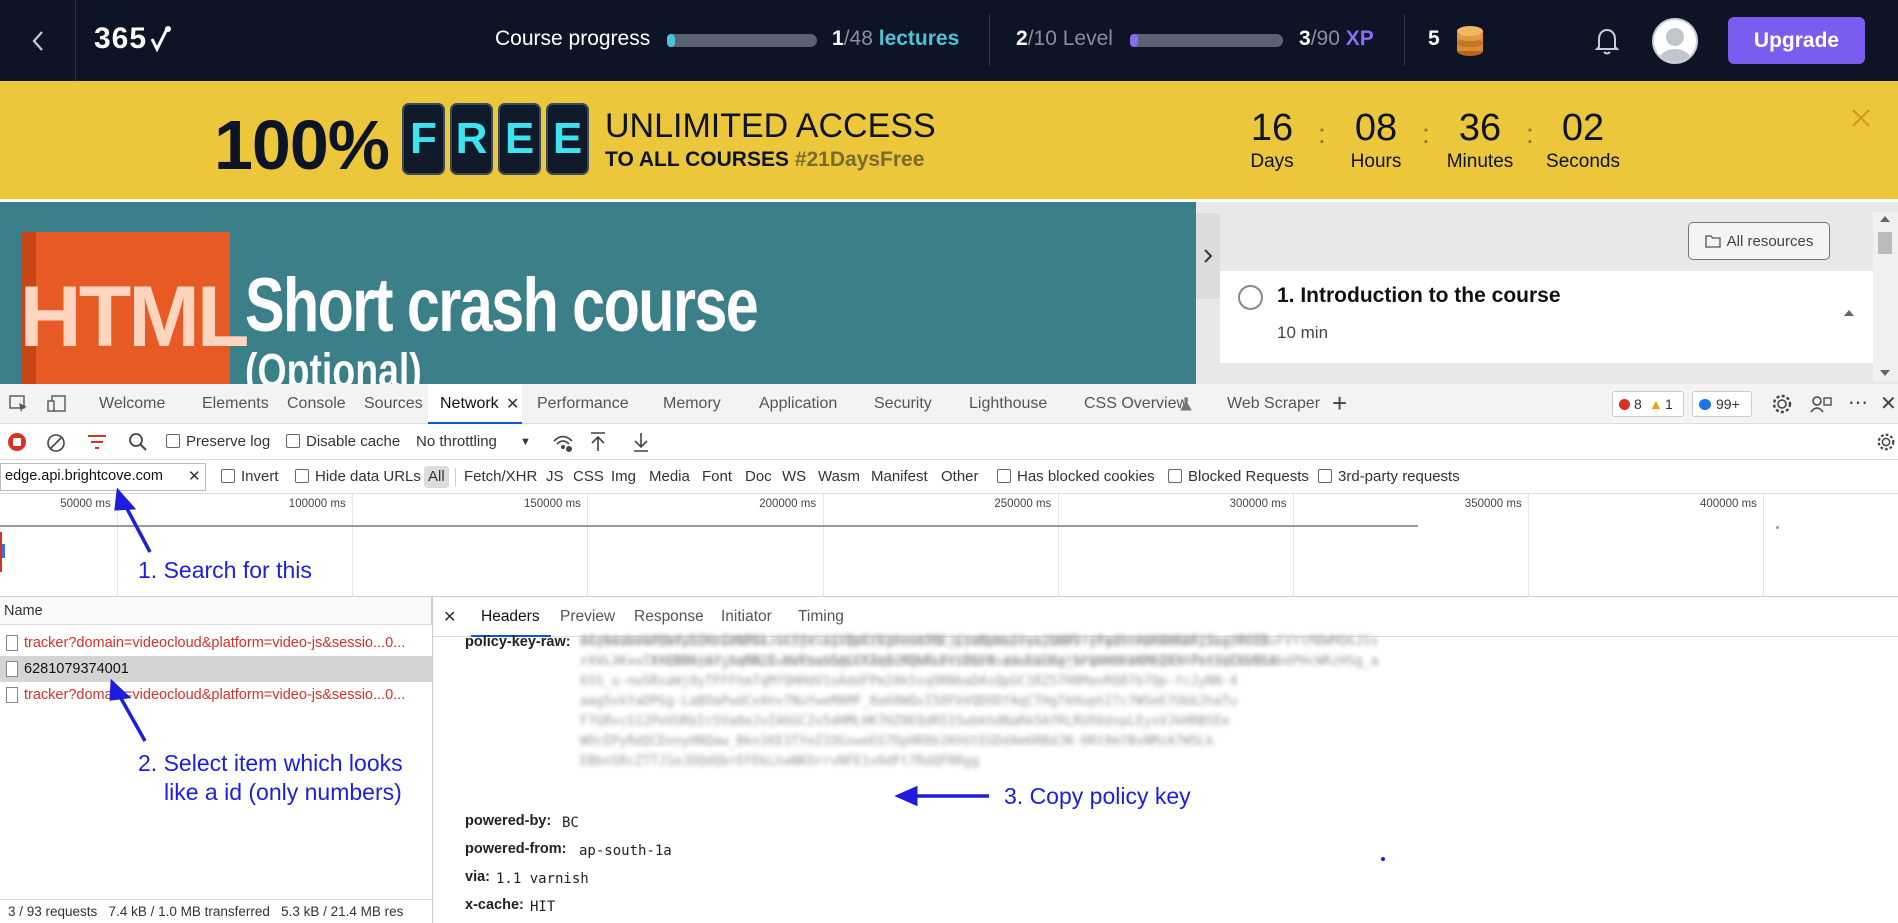  I want to click on customize-icon, so click(1821, 404).